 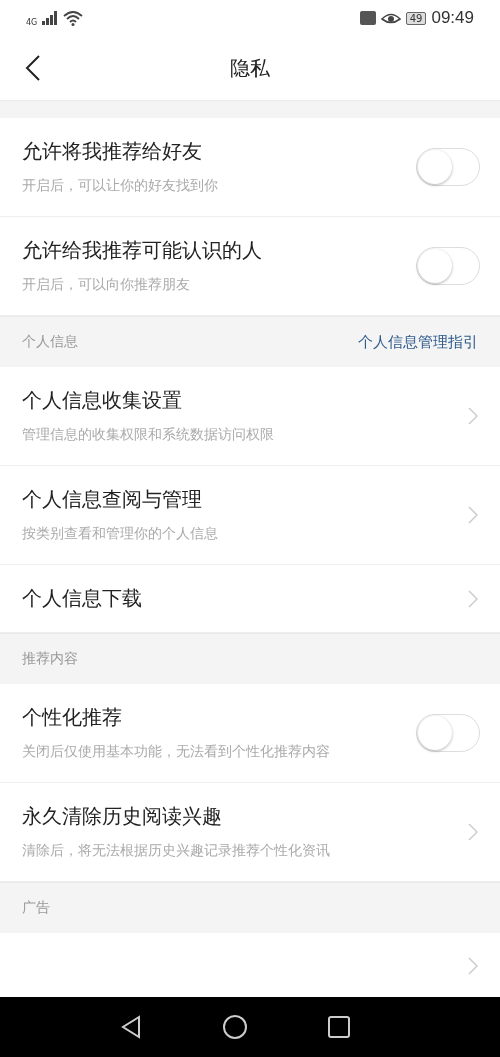 What do you see at coordinates (142, 250) in the screenshot?
I see `row-title: 允许给我推荐可能认识的人` at bounding box center [142, 250].